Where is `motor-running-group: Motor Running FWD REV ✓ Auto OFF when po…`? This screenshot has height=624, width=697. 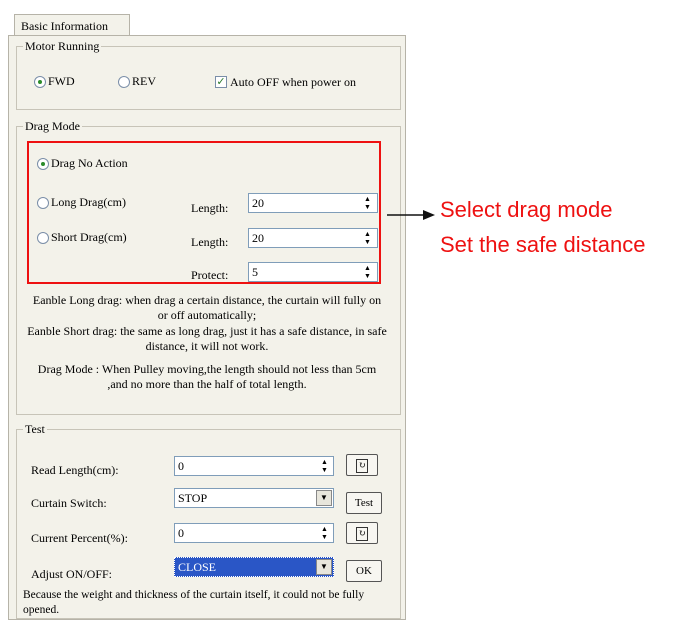 motor-running-group: Motor Running FWD REV ✓ Auto OFF when po… is located at coordinates (208, 74).